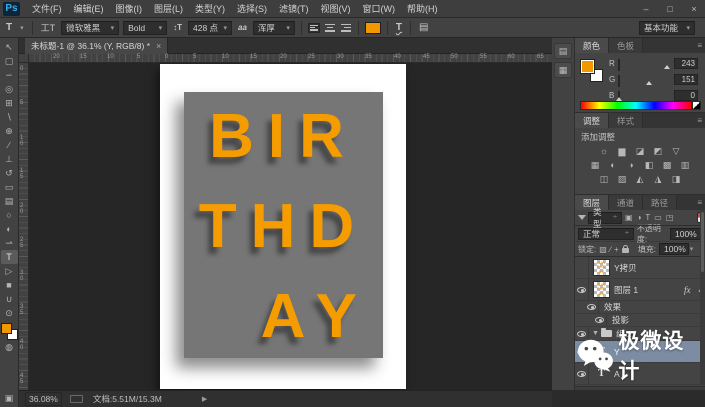 The height and width of the screenshot is (407, 705). I want to click on lasso-tool: ∽, so click(9, 75).